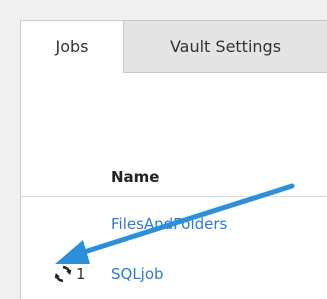 The height and width of the screenshot is (299, 327). I want to click on tab-label: Vault Settings, so click(225, 46).